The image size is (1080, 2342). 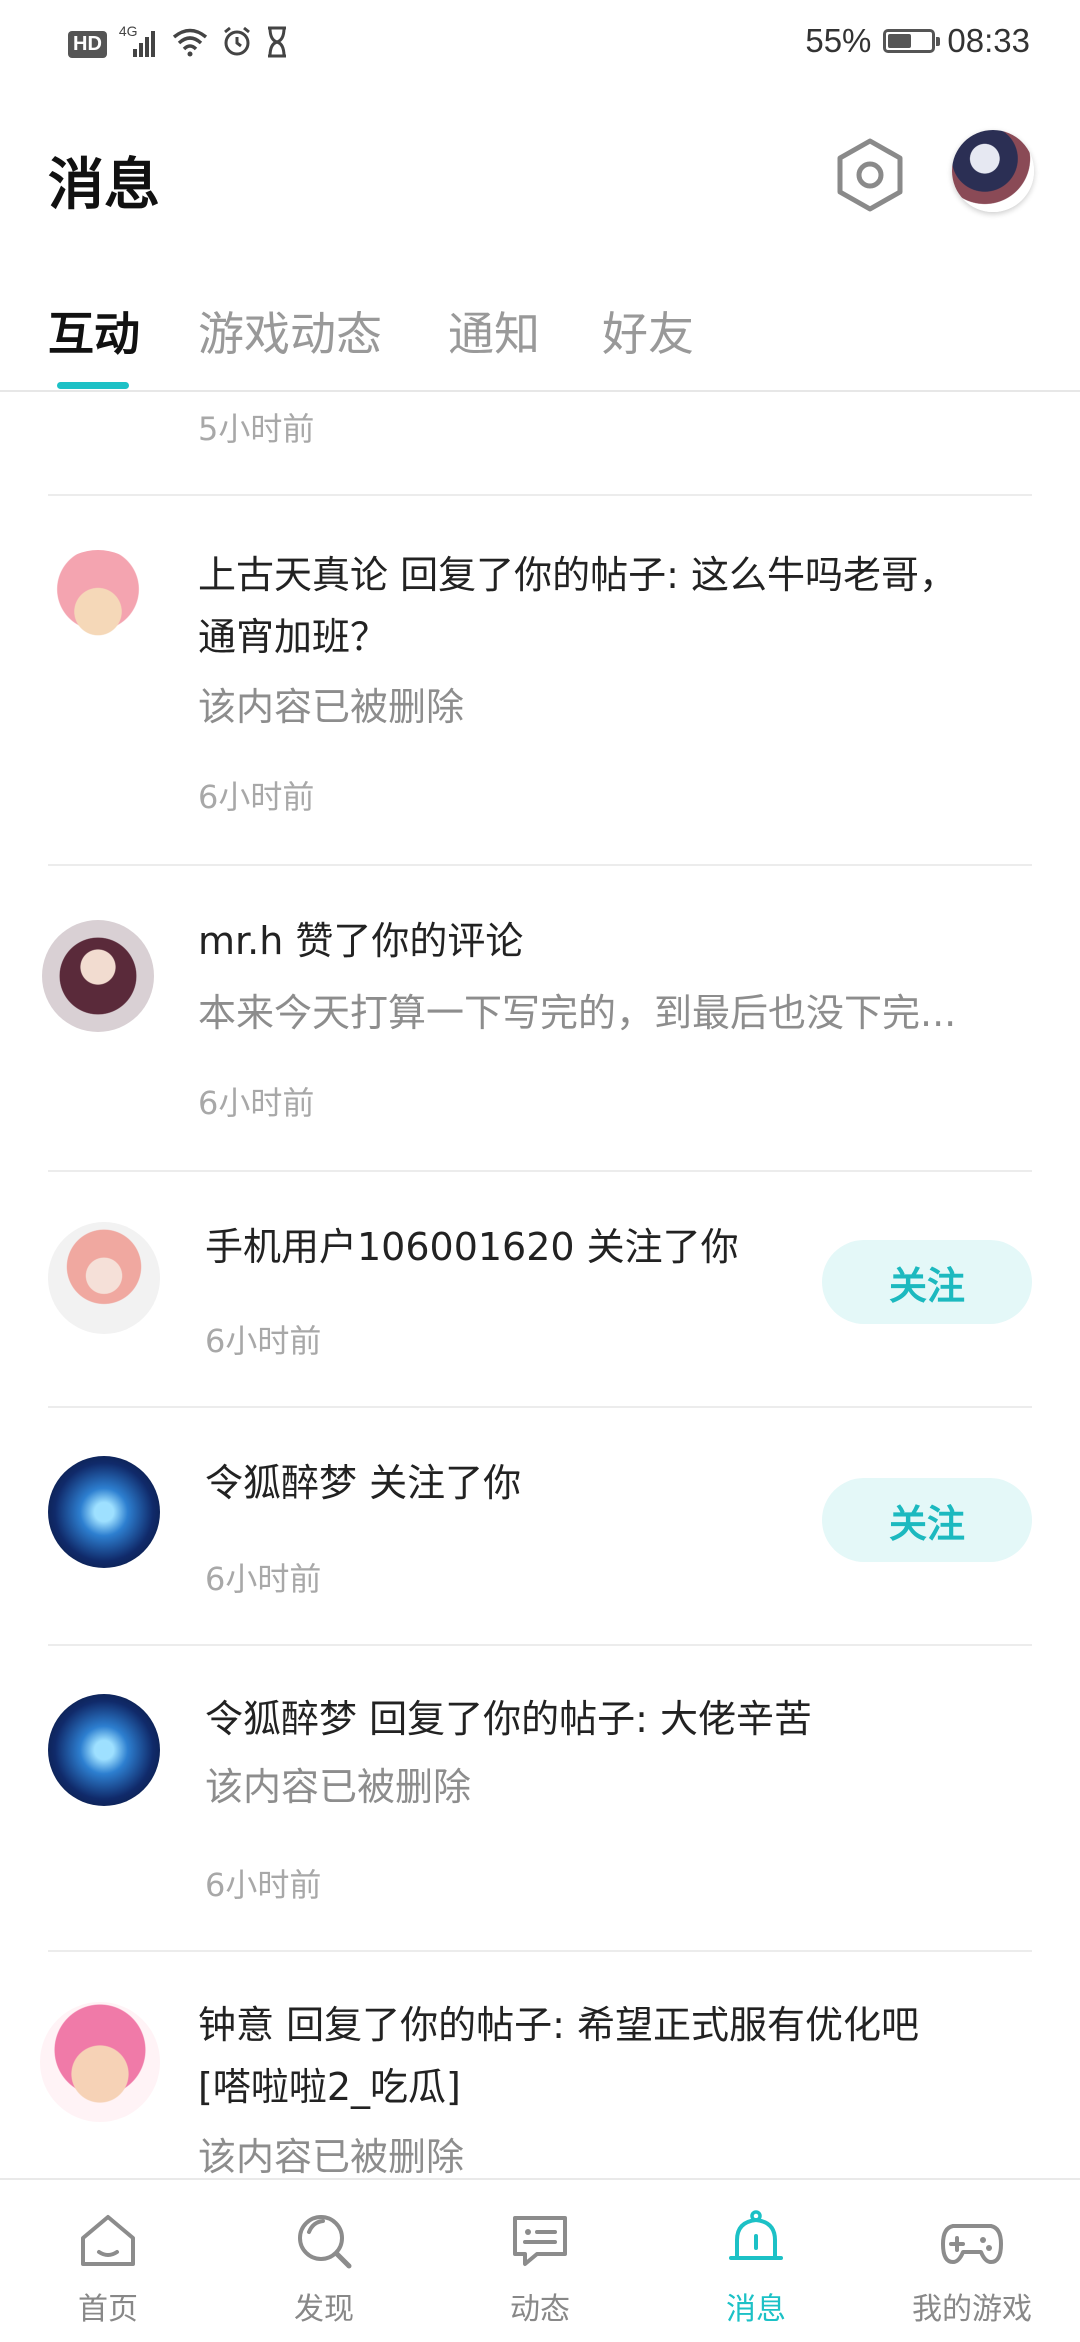 I want to click on alarm-icon, so click(x=237, y=44).